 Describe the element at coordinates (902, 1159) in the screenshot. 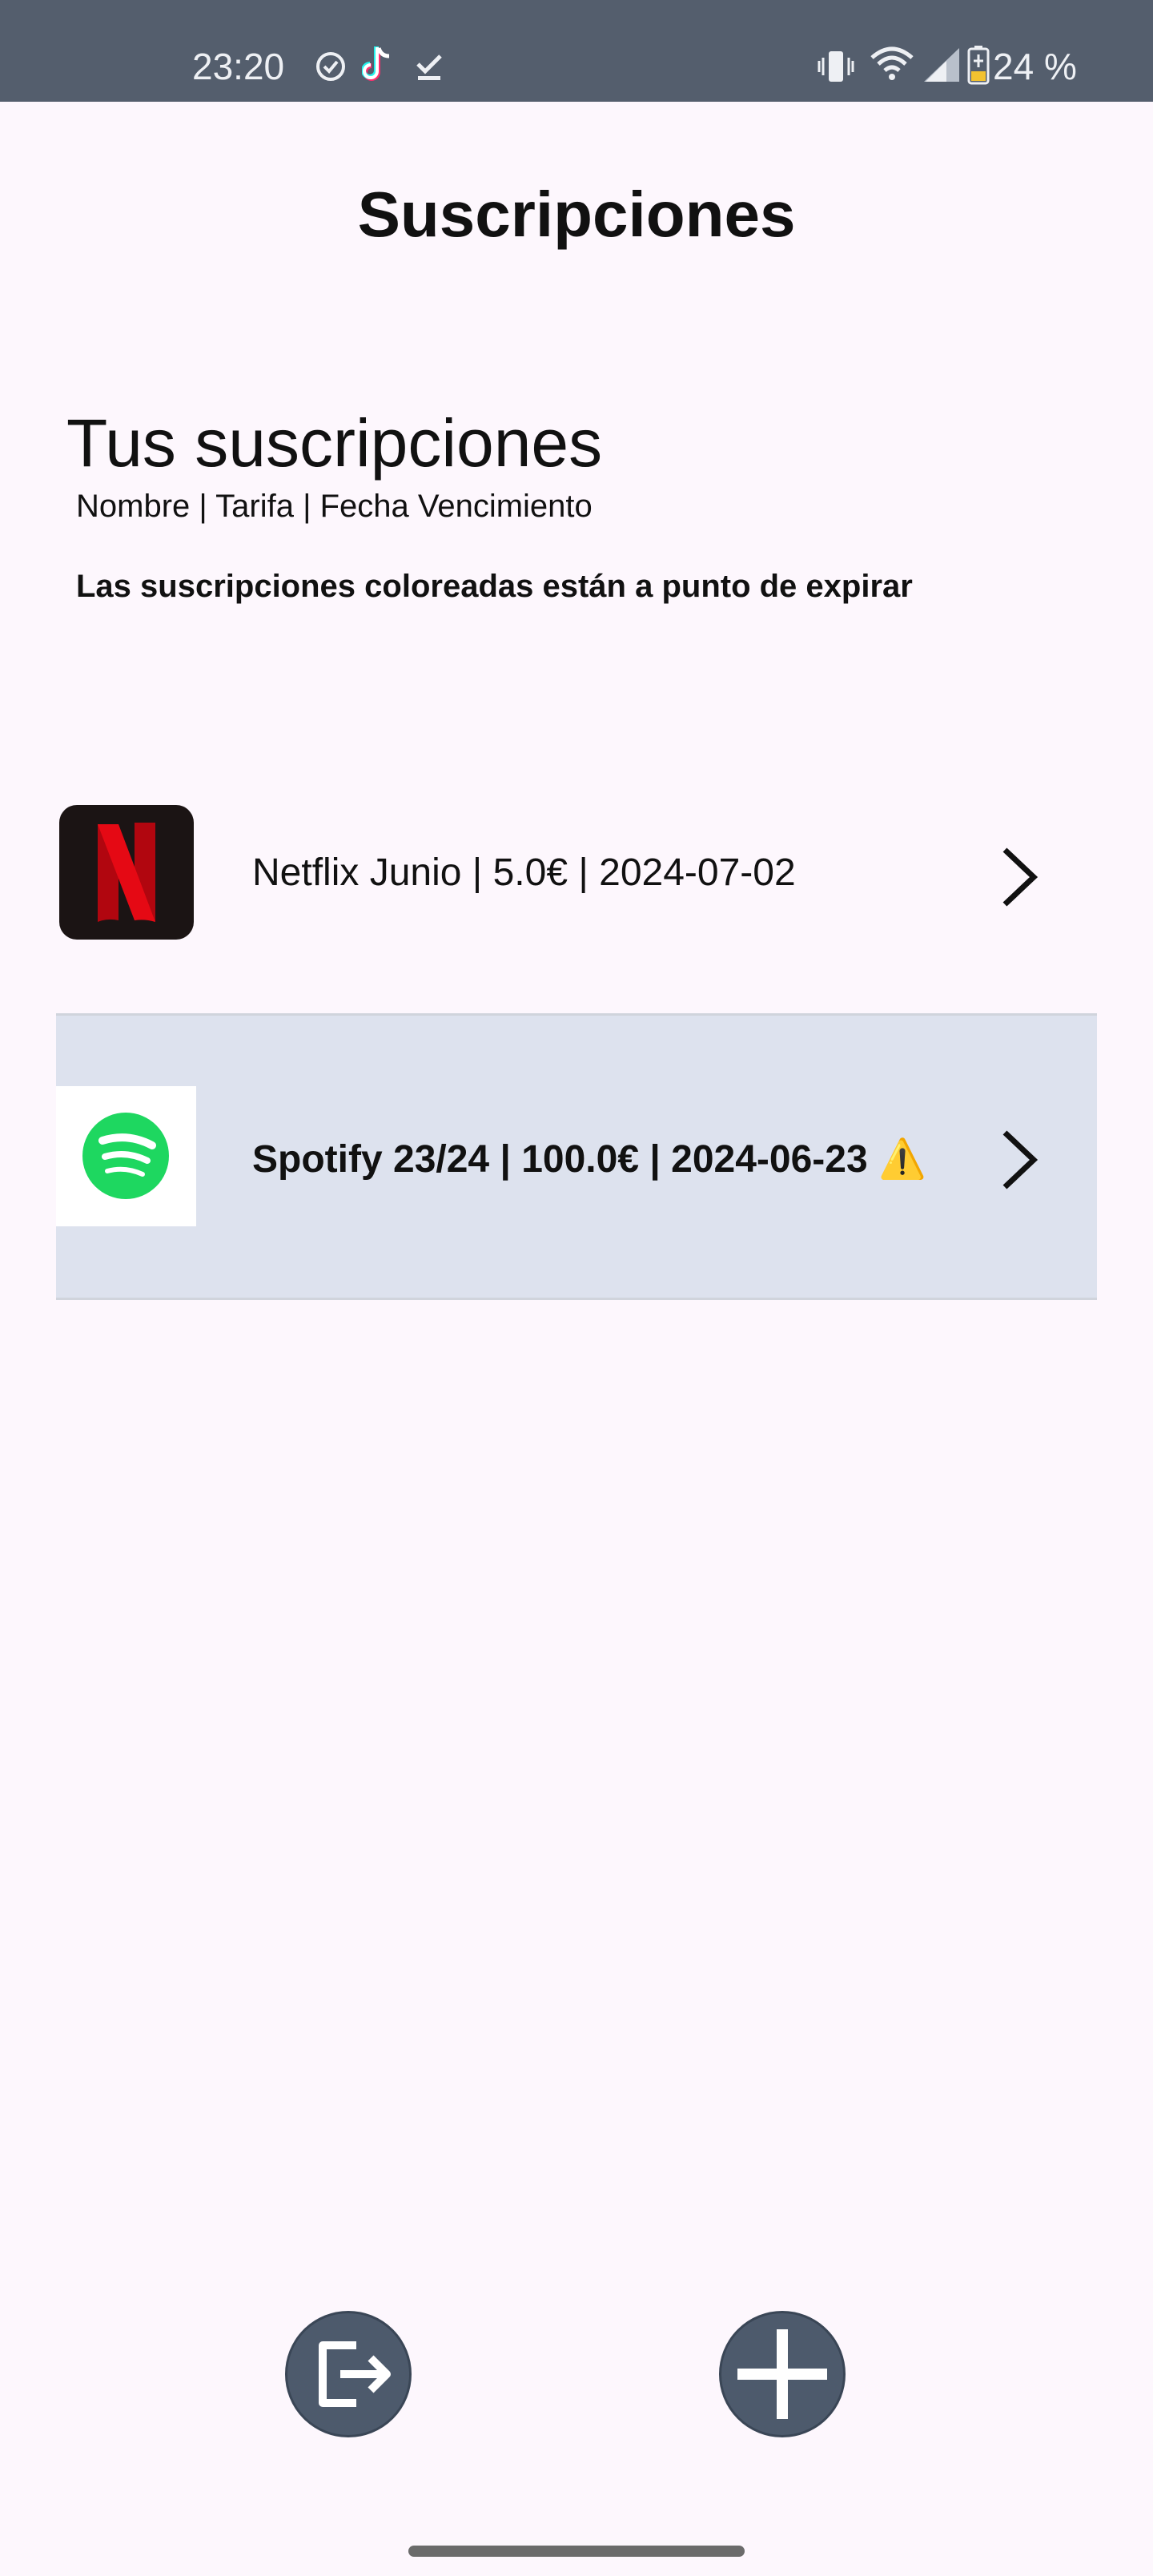

I see `warning-icon: ⚠️` at that location.